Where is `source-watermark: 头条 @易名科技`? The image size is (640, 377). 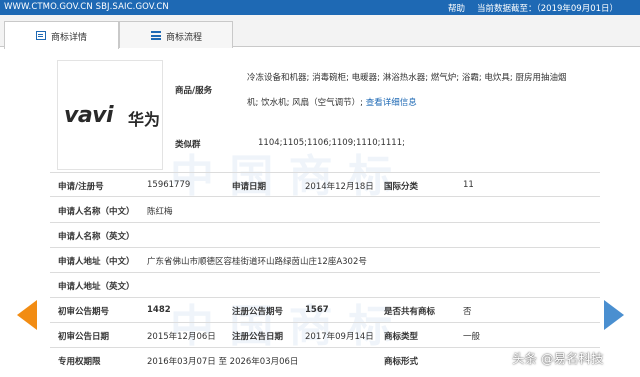
source-watermark: 头条 @易名科技 is located at coordinates (558, 358).